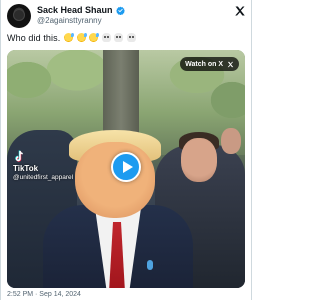 The width and height of the screenshot is (320, 300). Describe the element at coordinates (43, 177) in the screenshot. I see `tiktok-username: @unitedfirst_apparel` at that location.